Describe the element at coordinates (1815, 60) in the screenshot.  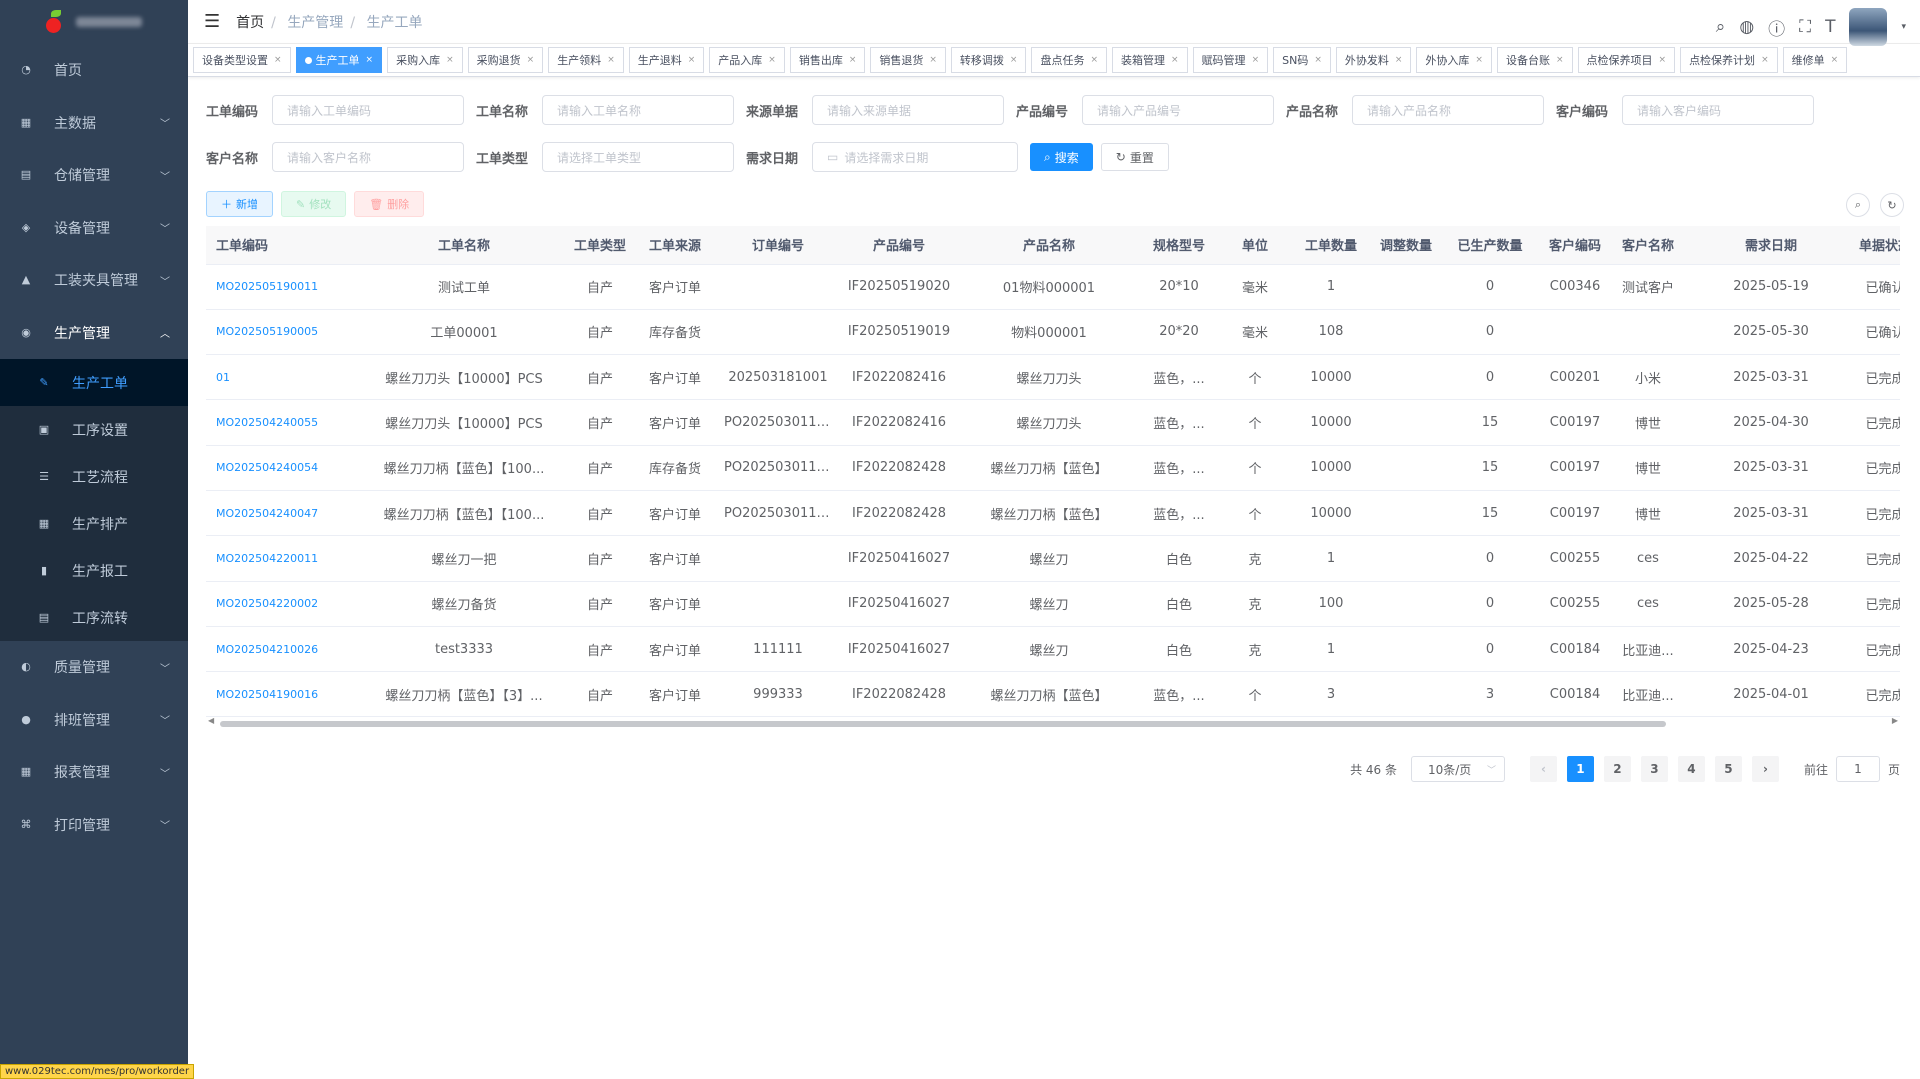
I see `tab-19: 维修单 ×` at that location.